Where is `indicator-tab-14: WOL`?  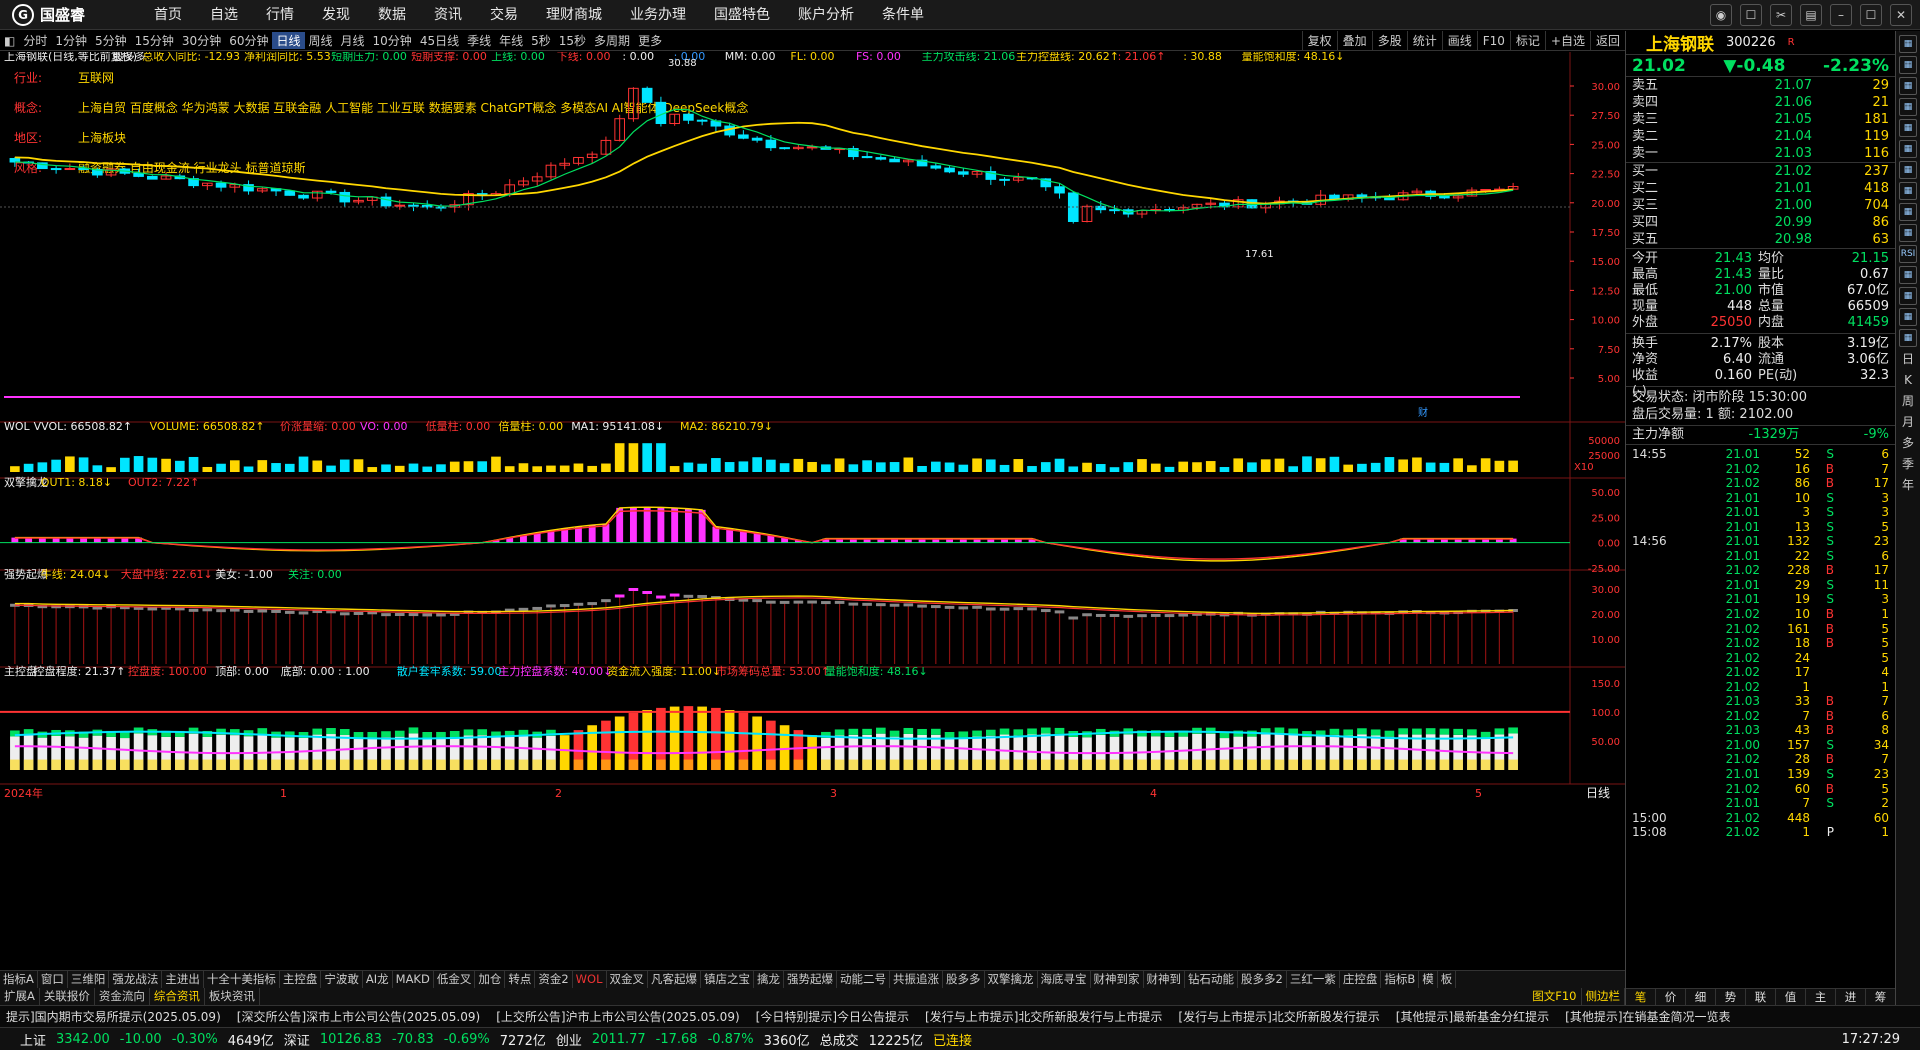
indicator-tab-14: WOL is located at coordinates (590, 979).